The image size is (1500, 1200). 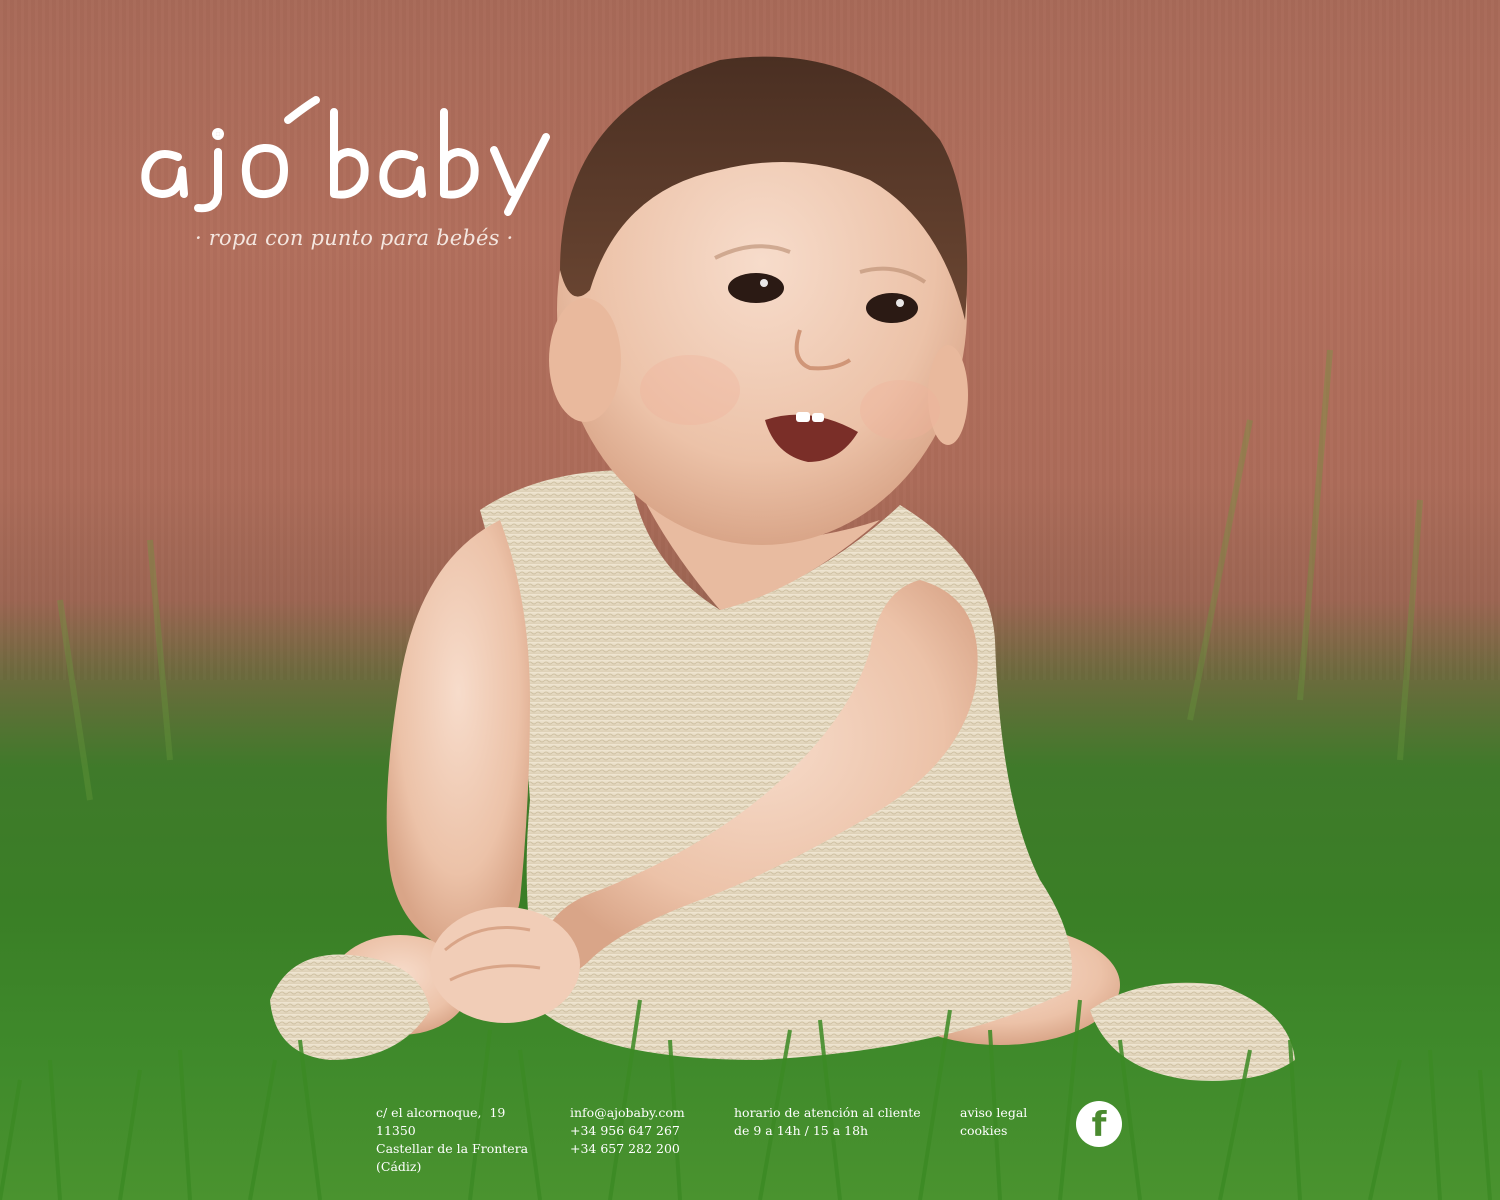 What do you see at coordinates (627, 1113) in the screenshot?
I see `email-link: info@ajobaby.com` at bounding box center [627, 1113].